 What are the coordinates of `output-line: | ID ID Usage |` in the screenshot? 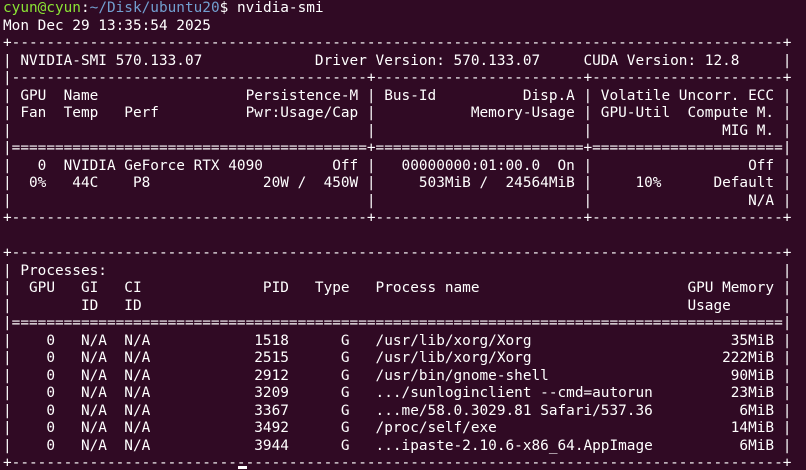 It's located at (397, 305).